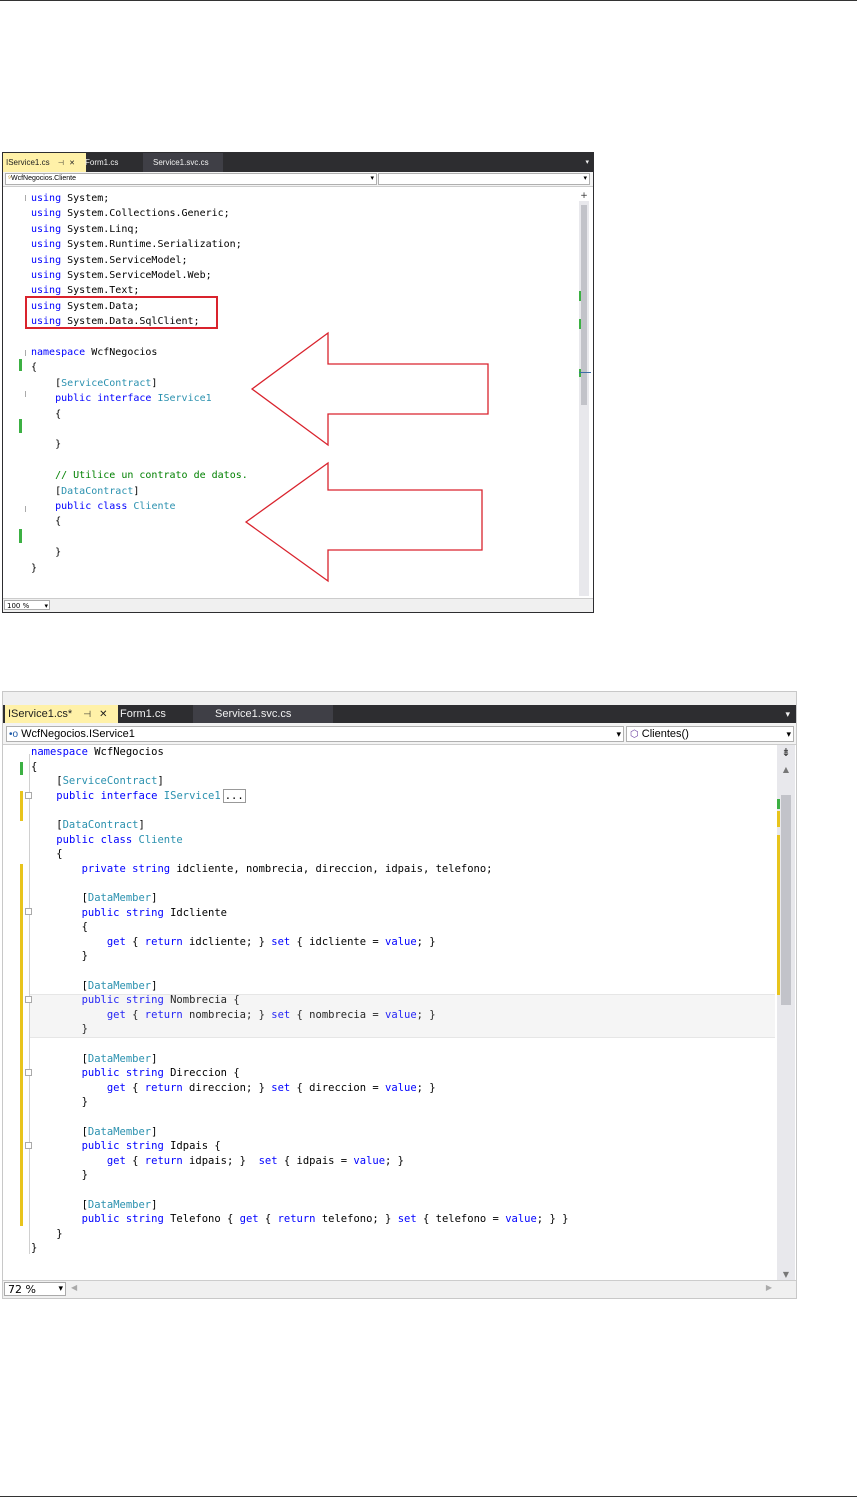 This screenshot has width=857, height=1512. Describe the element at coordinates (61, 714) in the screenshot. I see `tab-iservice1: IService1.cs* ⊣ ✕` at that location.